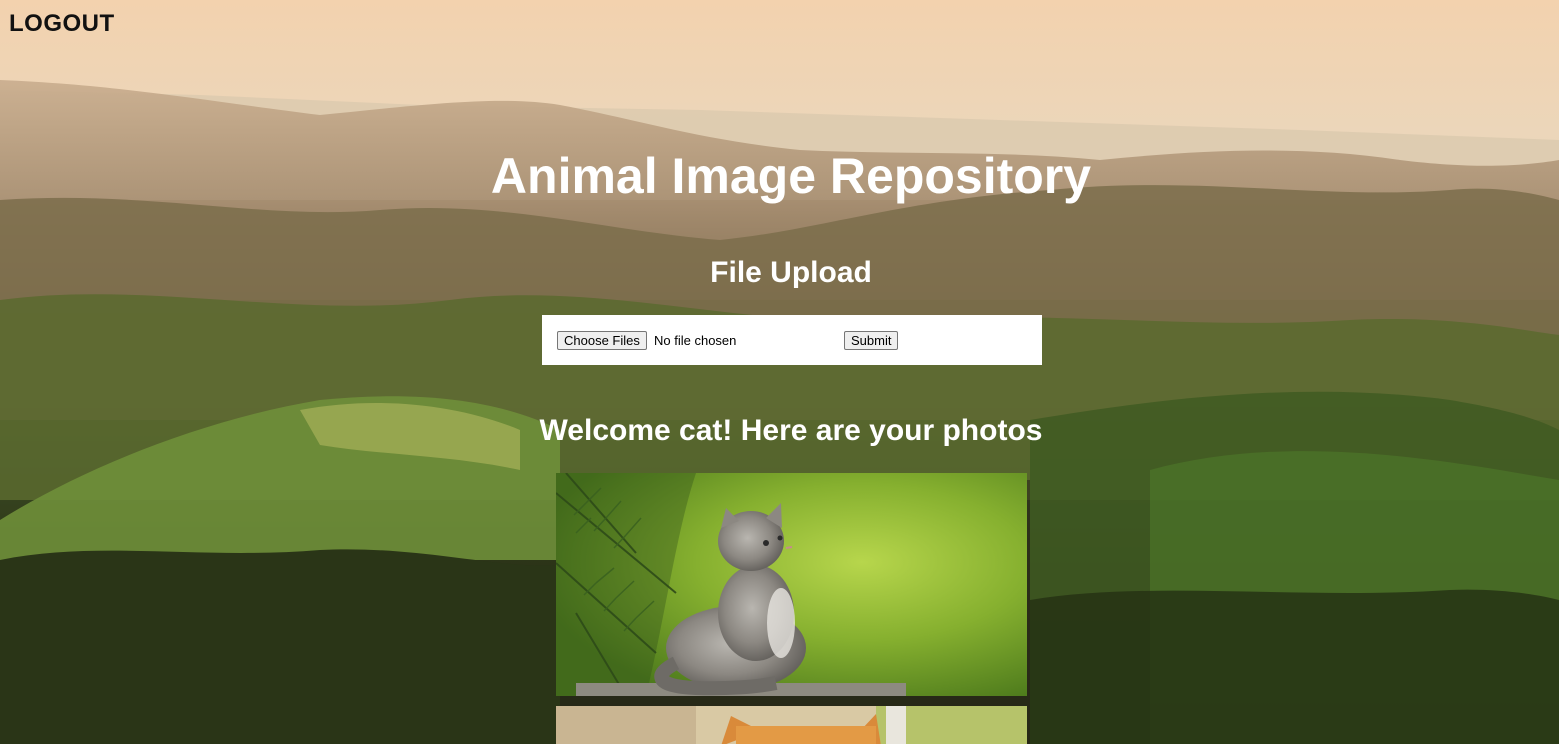 Image resolution: width=1559 pixels, height=744 pixels. Describe the element at coordinates (792, 340) in the screenshot. I see `upload-form: Choose Files No file chosen Submit` at that location.